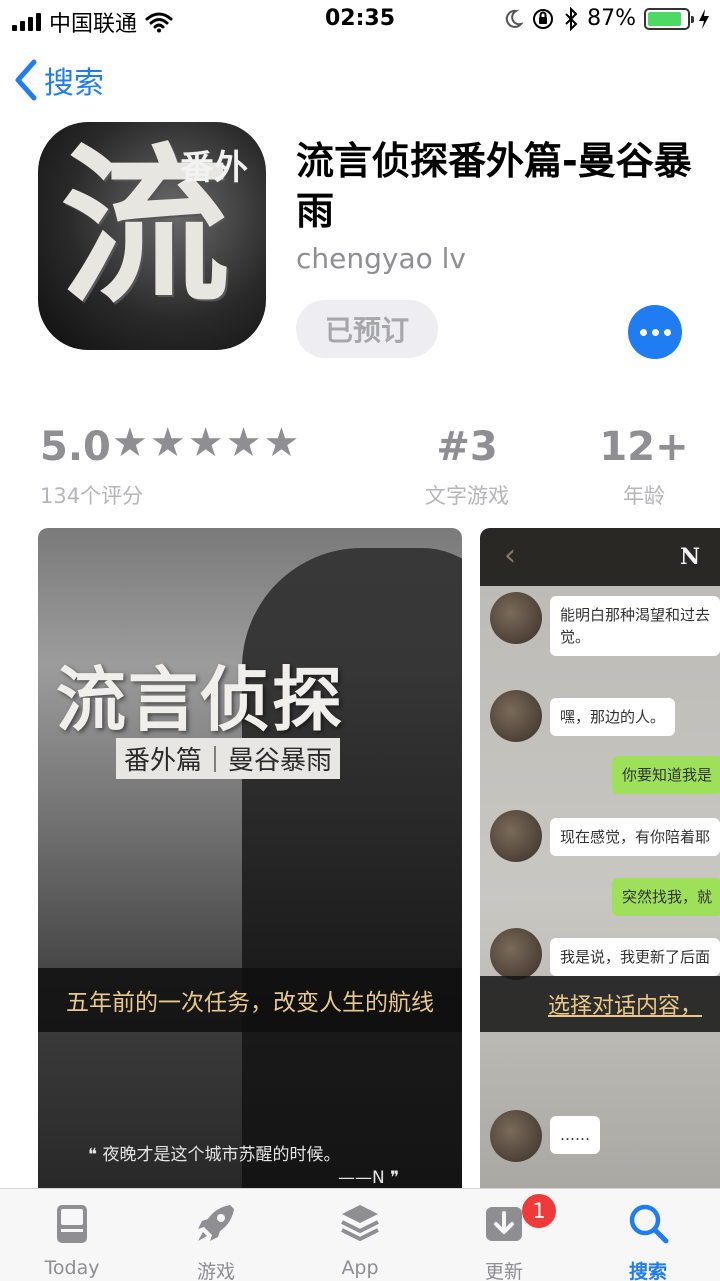 Image resolution: width=720 pixels, height=1281 pixels. What do you see at coordinates (611, 18) in the screenshot?
I see `battery-percent: 87%` at bounding box center [611, 18].